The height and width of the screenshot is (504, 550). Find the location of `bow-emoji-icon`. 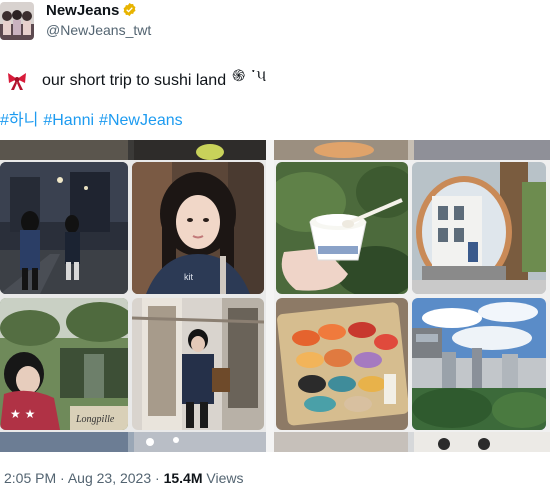

bow-emoji-icon is located at coordinates (17, 81).